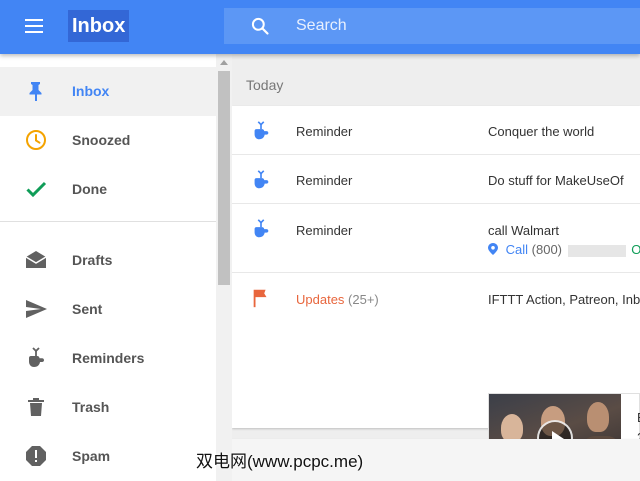  Describe the element at coordinates (436, 130) in the screenshot. I see `list-item: Reminder Conquer the world` at that location.